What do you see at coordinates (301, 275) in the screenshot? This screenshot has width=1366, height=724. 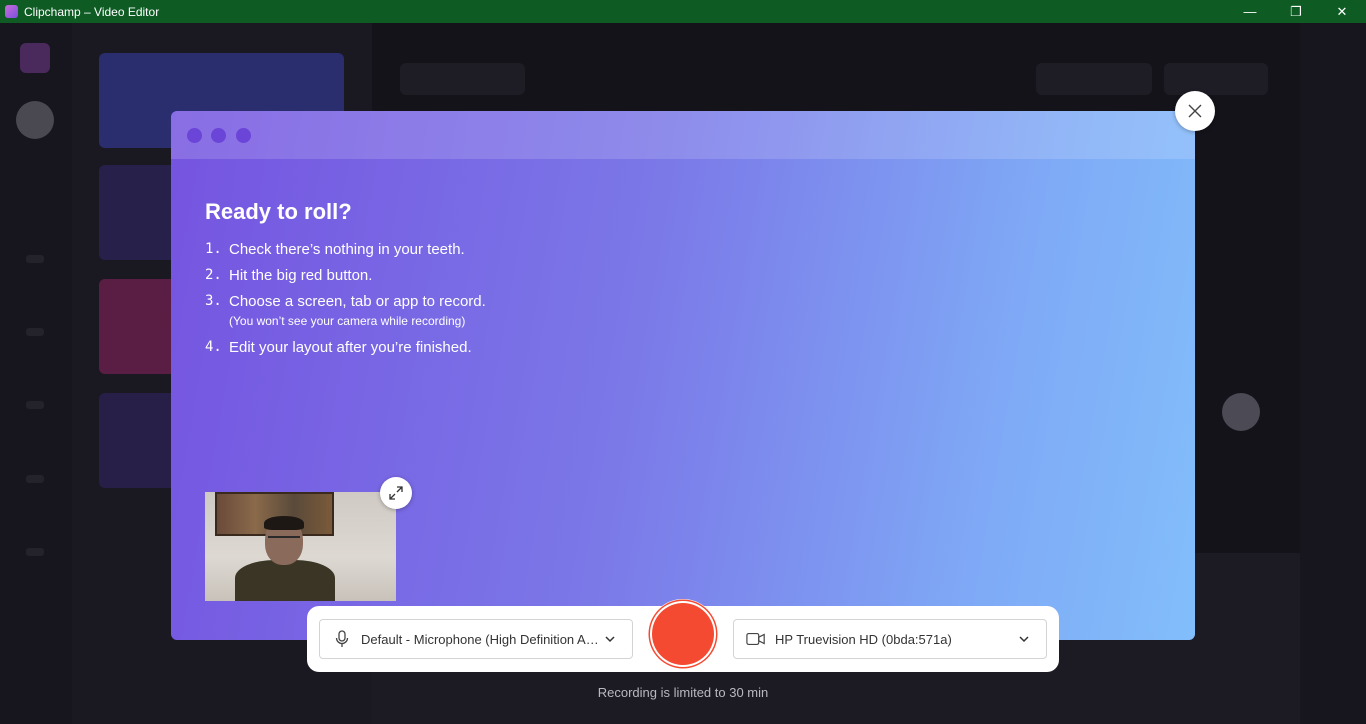 I see `step-text: Hit the big red button.` at bounding box center [301, 275].